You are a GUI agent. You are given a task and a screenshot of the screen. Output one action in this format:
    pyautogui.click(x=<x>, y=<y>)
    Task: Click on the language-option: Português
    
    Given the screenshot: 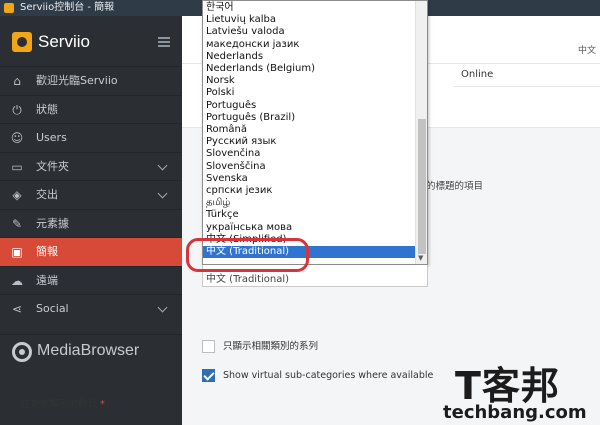 What is the action you would take?
    pyautogui.click(x=231, y=106)
    